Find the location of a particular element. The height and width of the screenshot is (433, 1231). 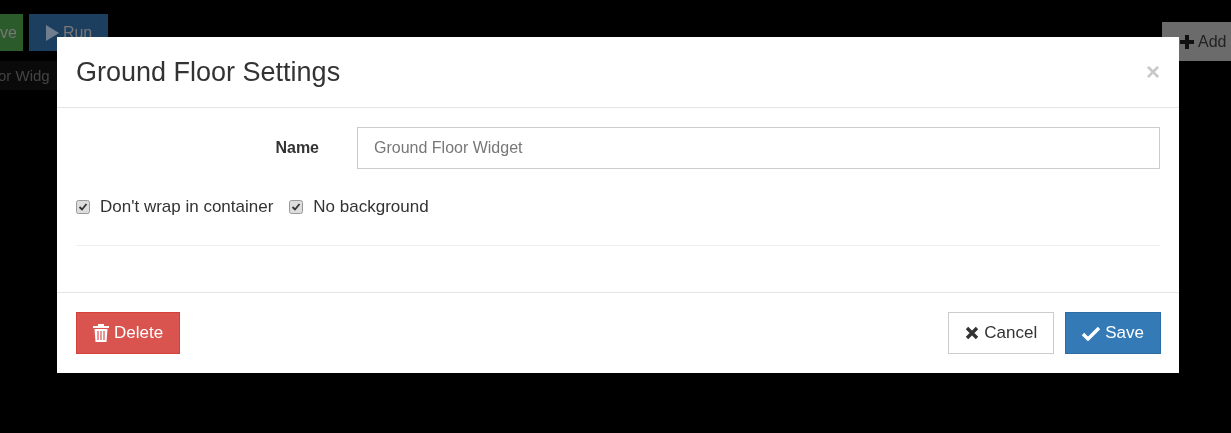

checkbox-label: Don't wrap in container is located at coordinates (187, 207).